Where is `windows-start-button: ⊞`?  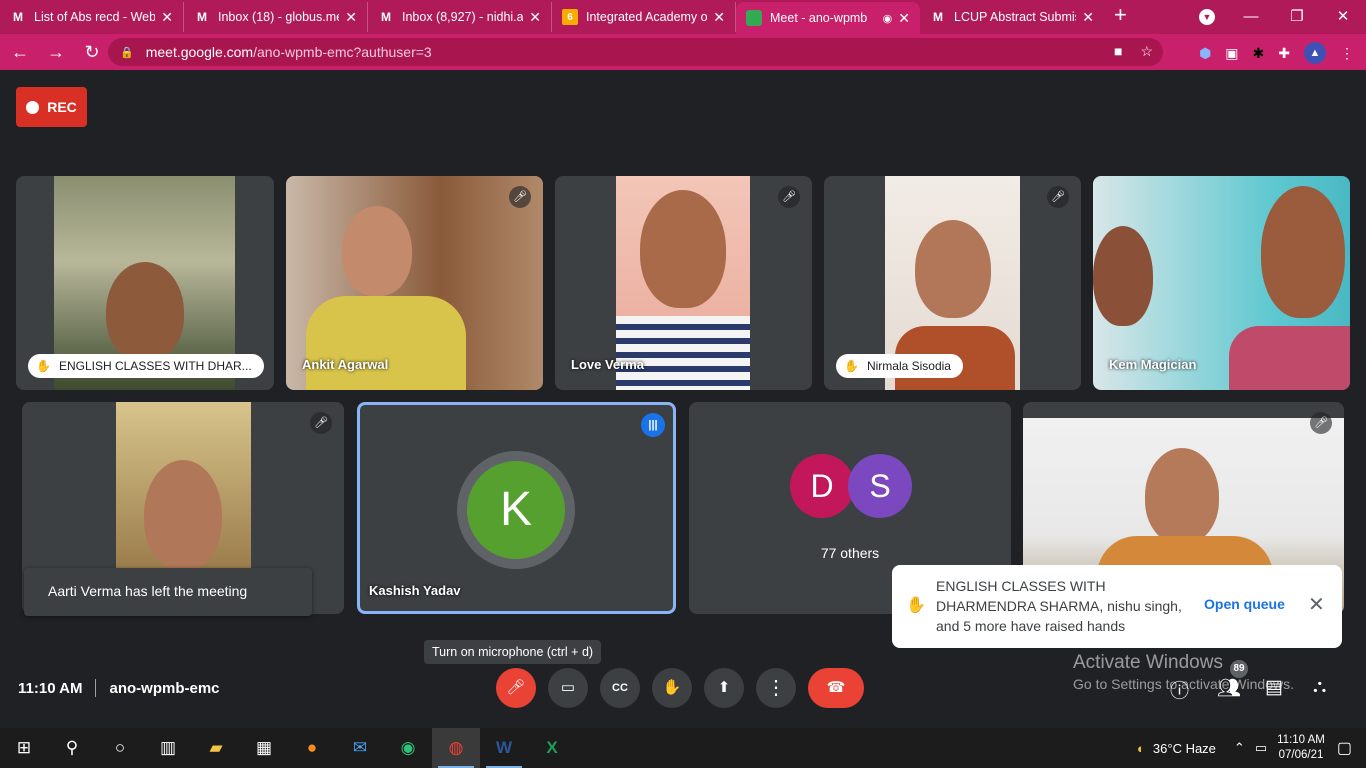
windows-start-button: ⊞ is located at coordinates (24, 748).